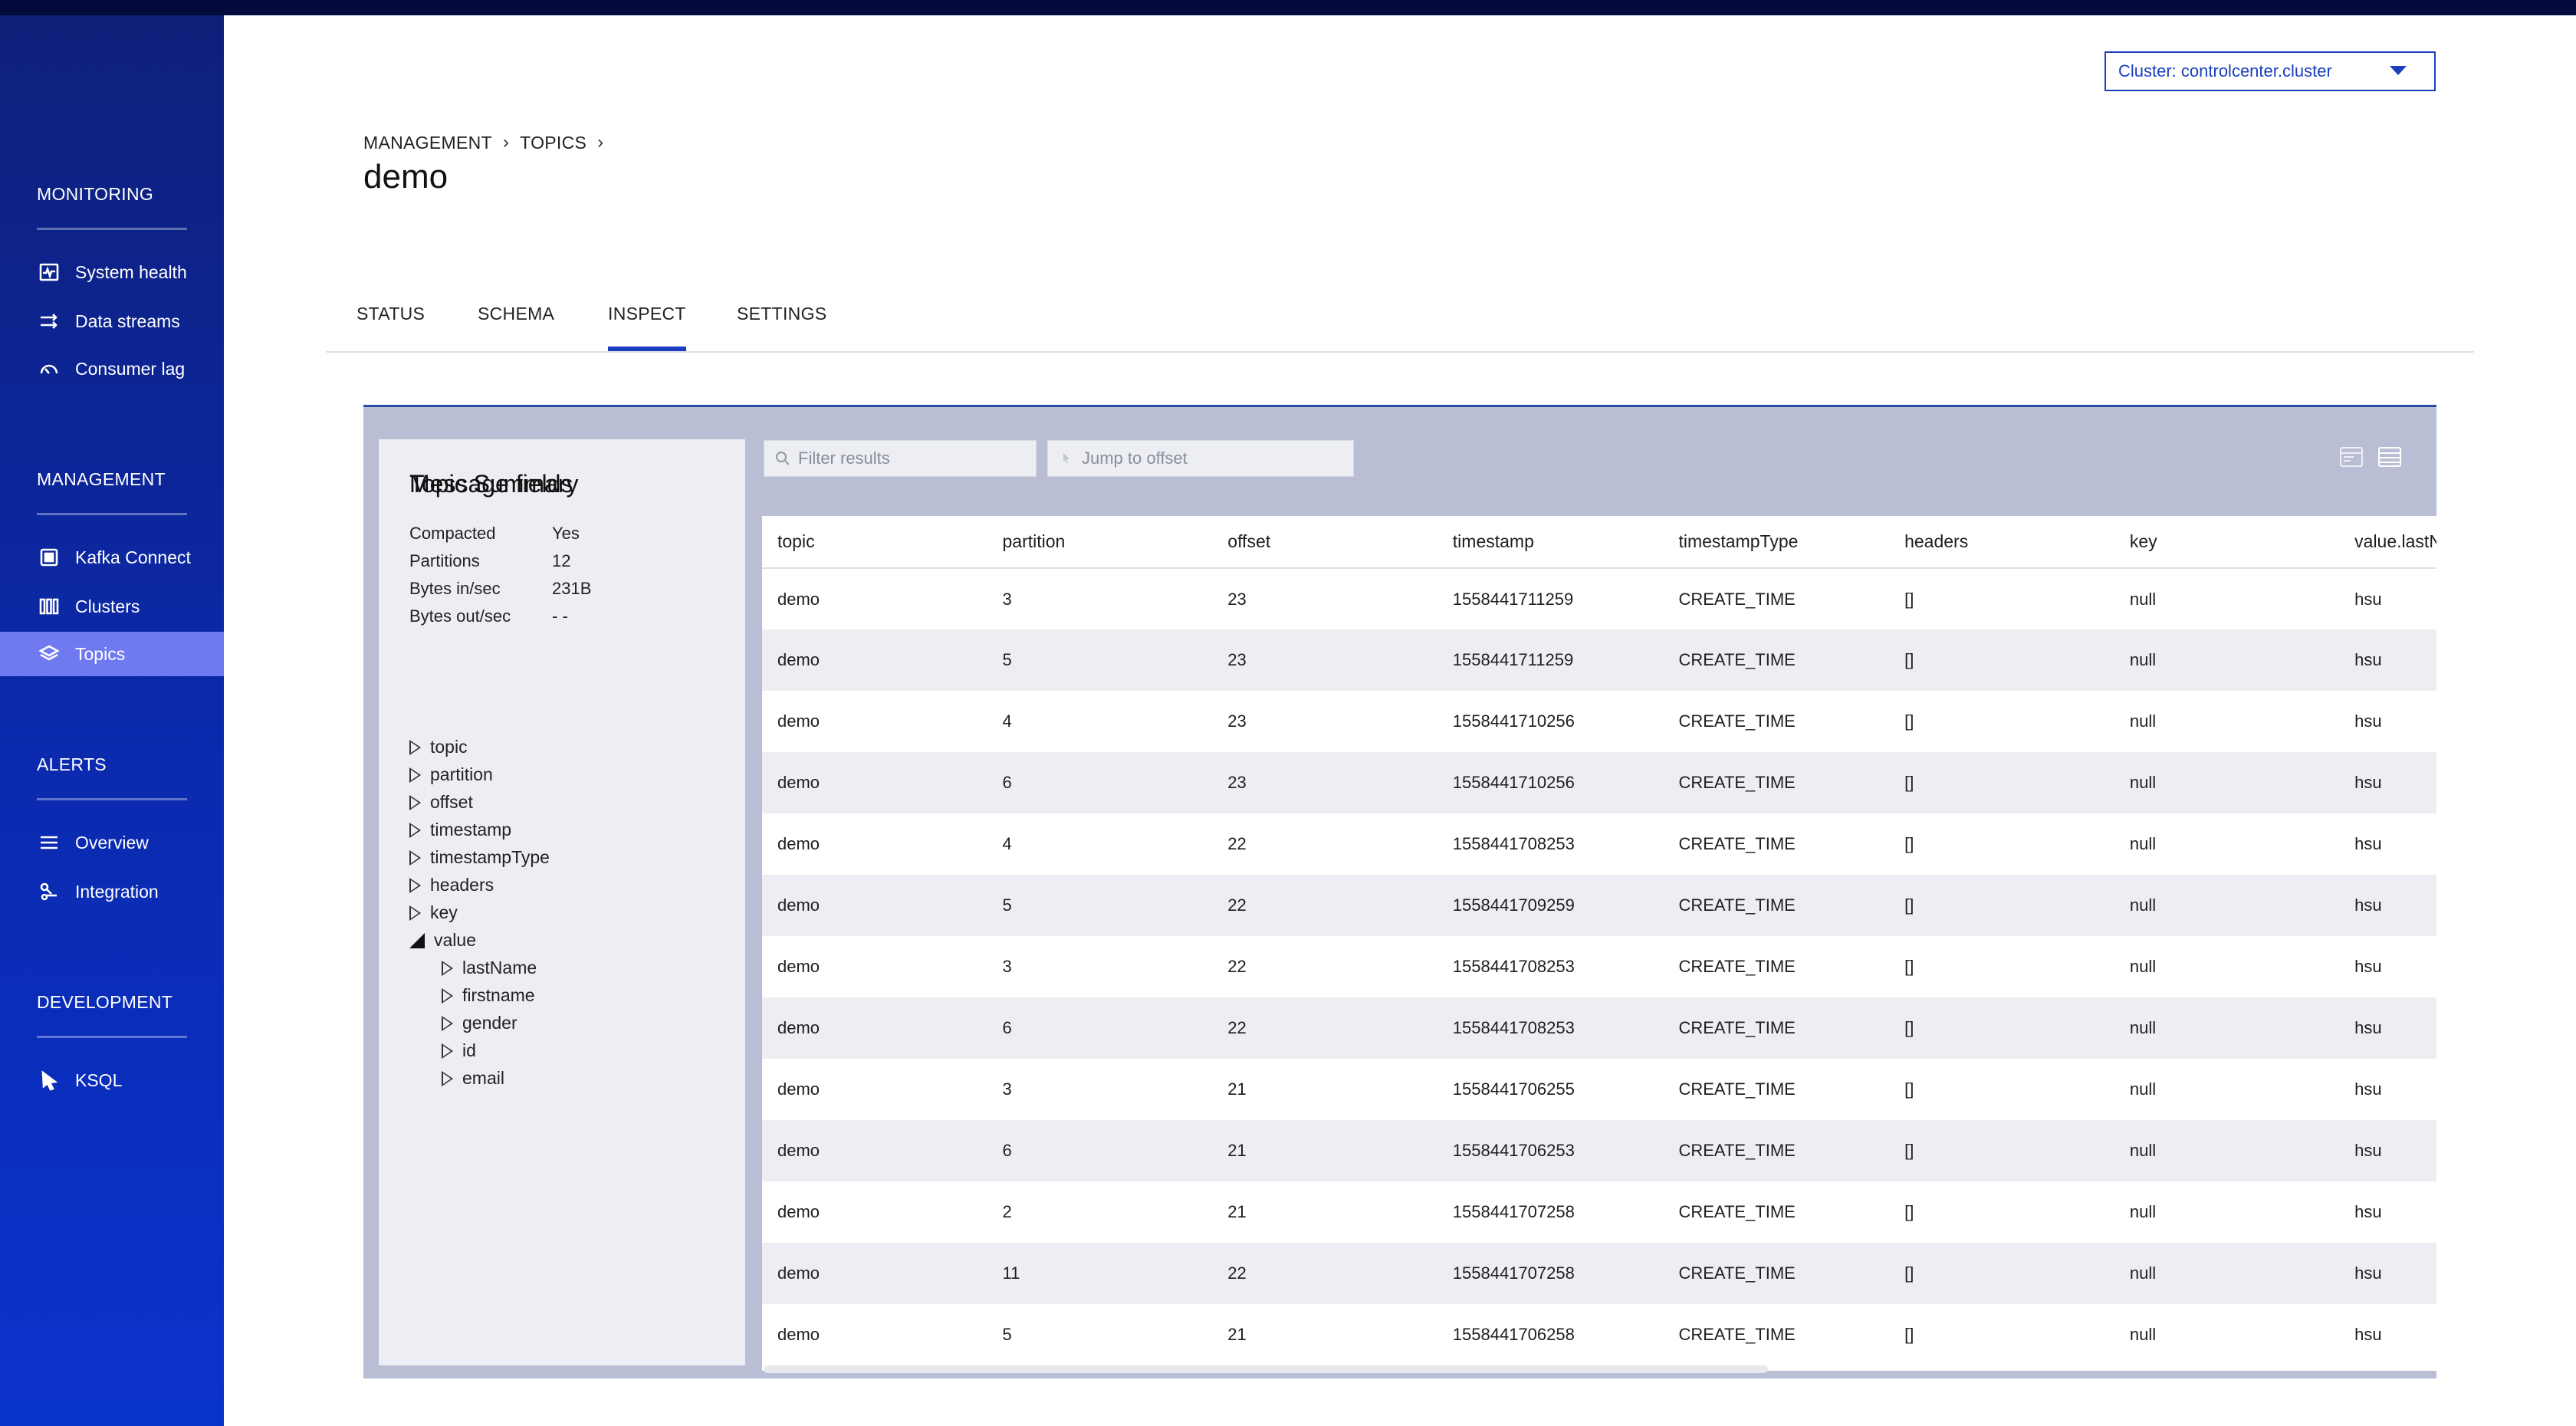 This screenshot has height=1426, width=2576. Describe the element at coordinates (1599, 967) in the screenshot. I see `table-row: demo 3 22 1558441708253 CREATE_TIME [] null hsu` at that location.